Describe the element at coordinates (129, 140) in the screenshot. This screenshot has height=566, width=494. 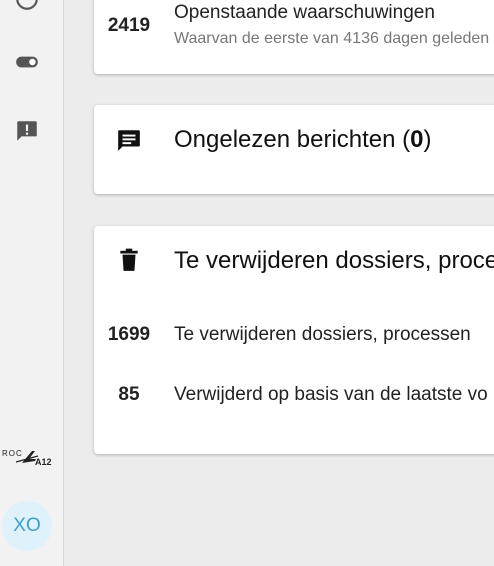
I see `message-icon` at that location.